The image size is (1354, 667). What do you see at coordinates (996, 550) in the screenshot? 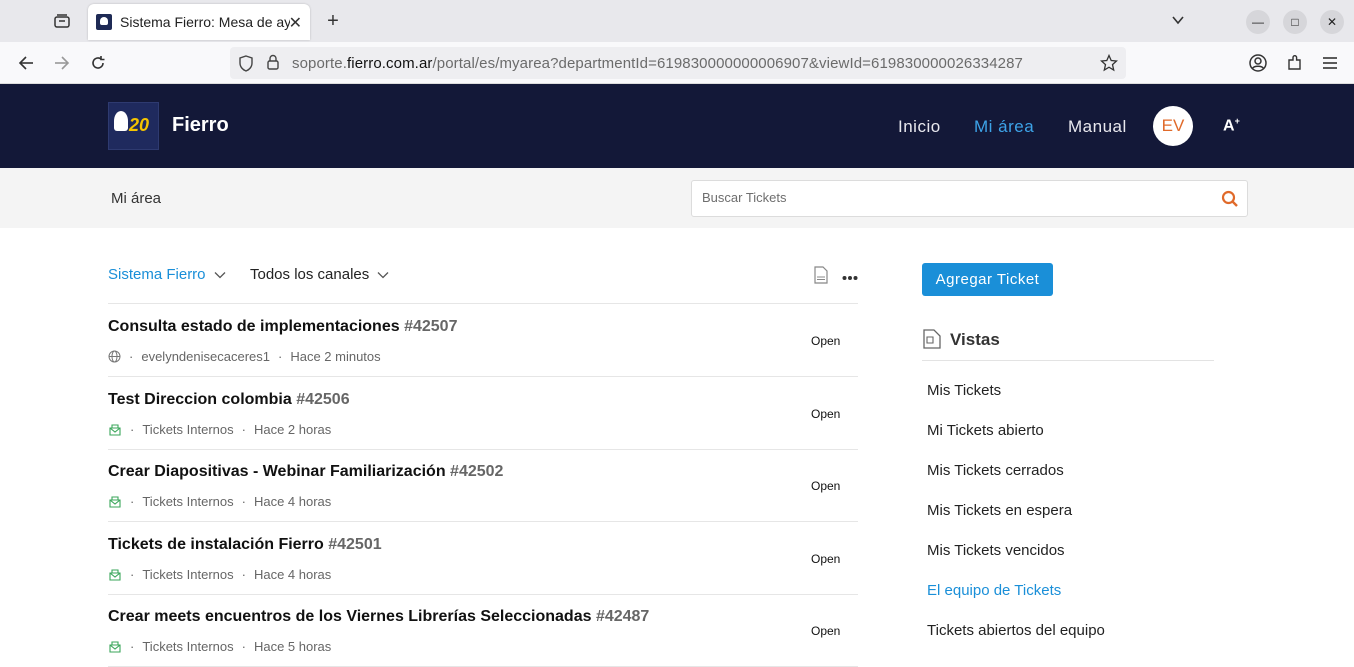
I see `view-link: Mis Tickets vencidos` at bounding box center [996, 550].